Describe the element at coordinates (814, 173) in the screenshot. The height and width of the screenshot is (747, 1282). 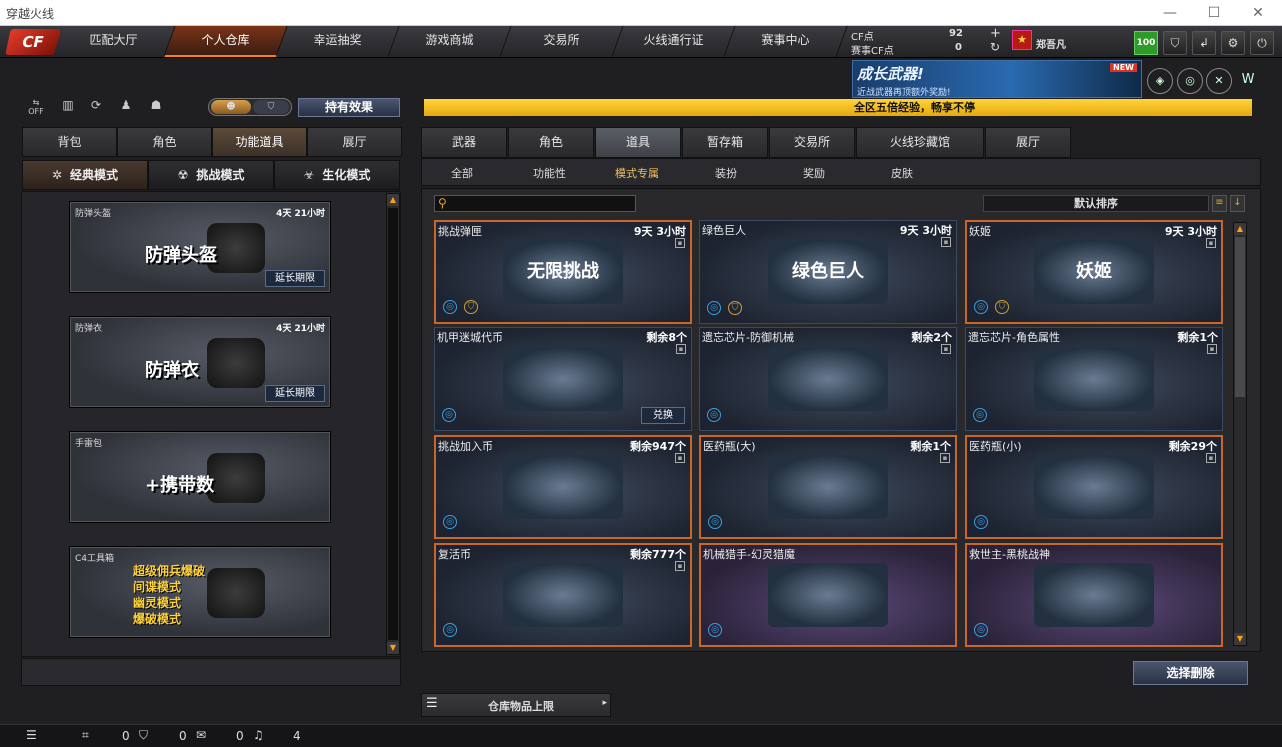
I see `subtab: 奖励` at that location.